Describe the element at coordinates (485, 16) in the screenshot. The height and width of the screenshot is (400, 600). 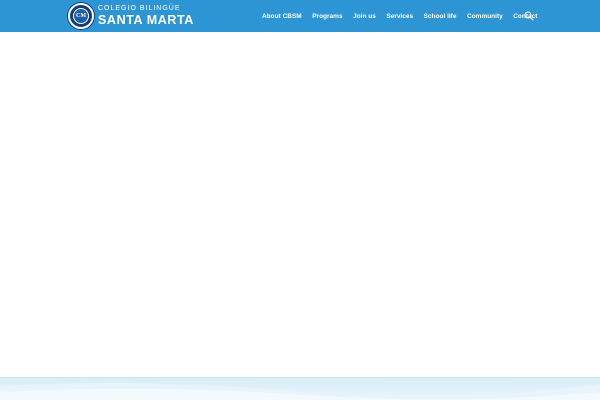
I see `nav-item-community: Community` at that location.